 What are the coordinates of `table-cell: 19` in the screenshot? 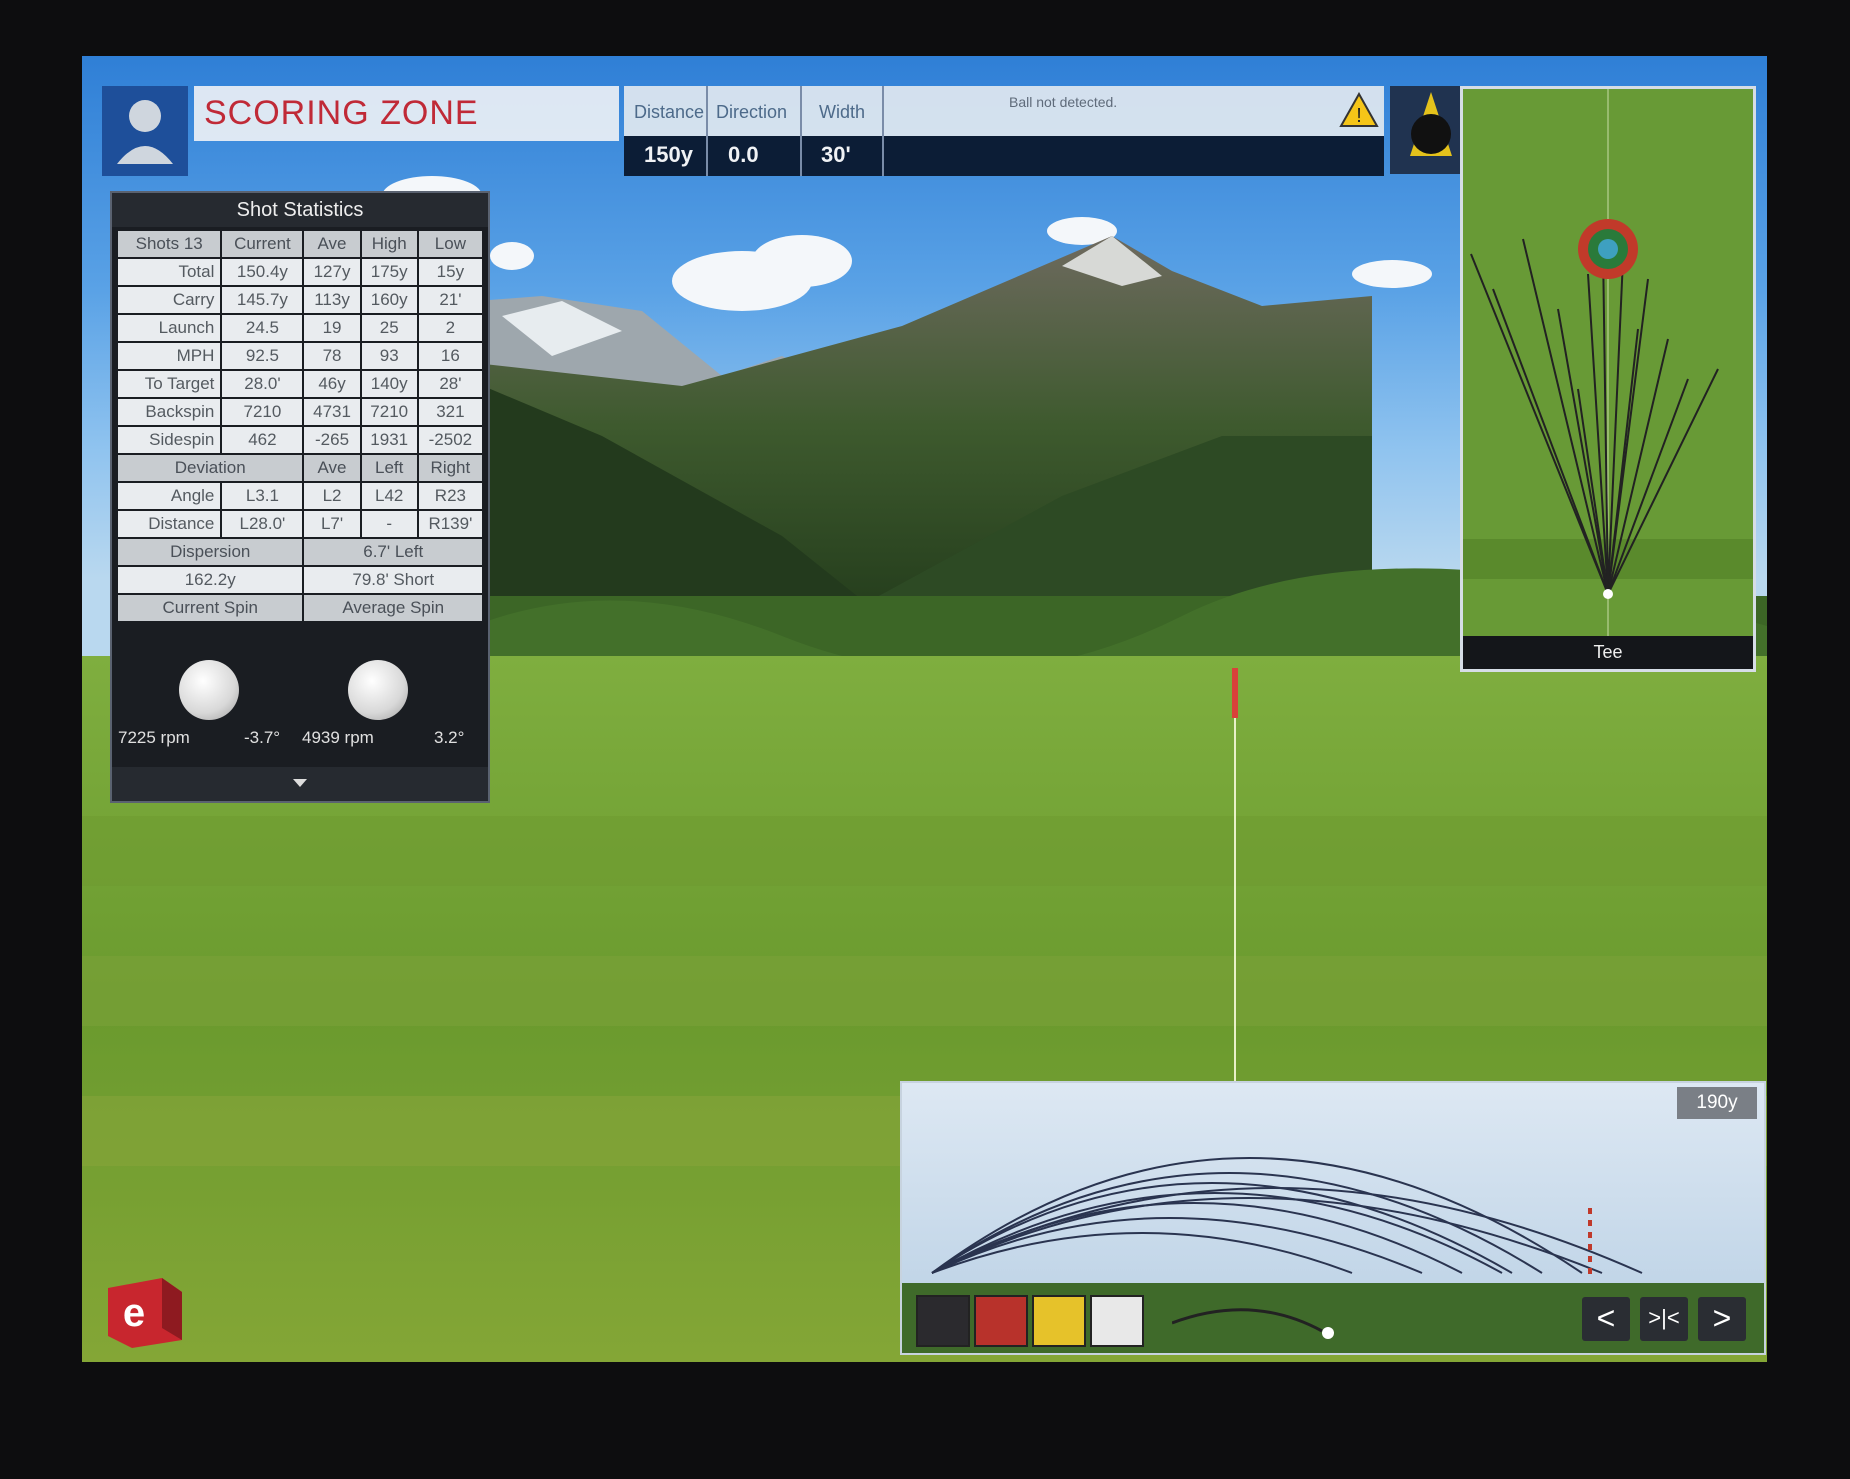 It's located at (332, 328).